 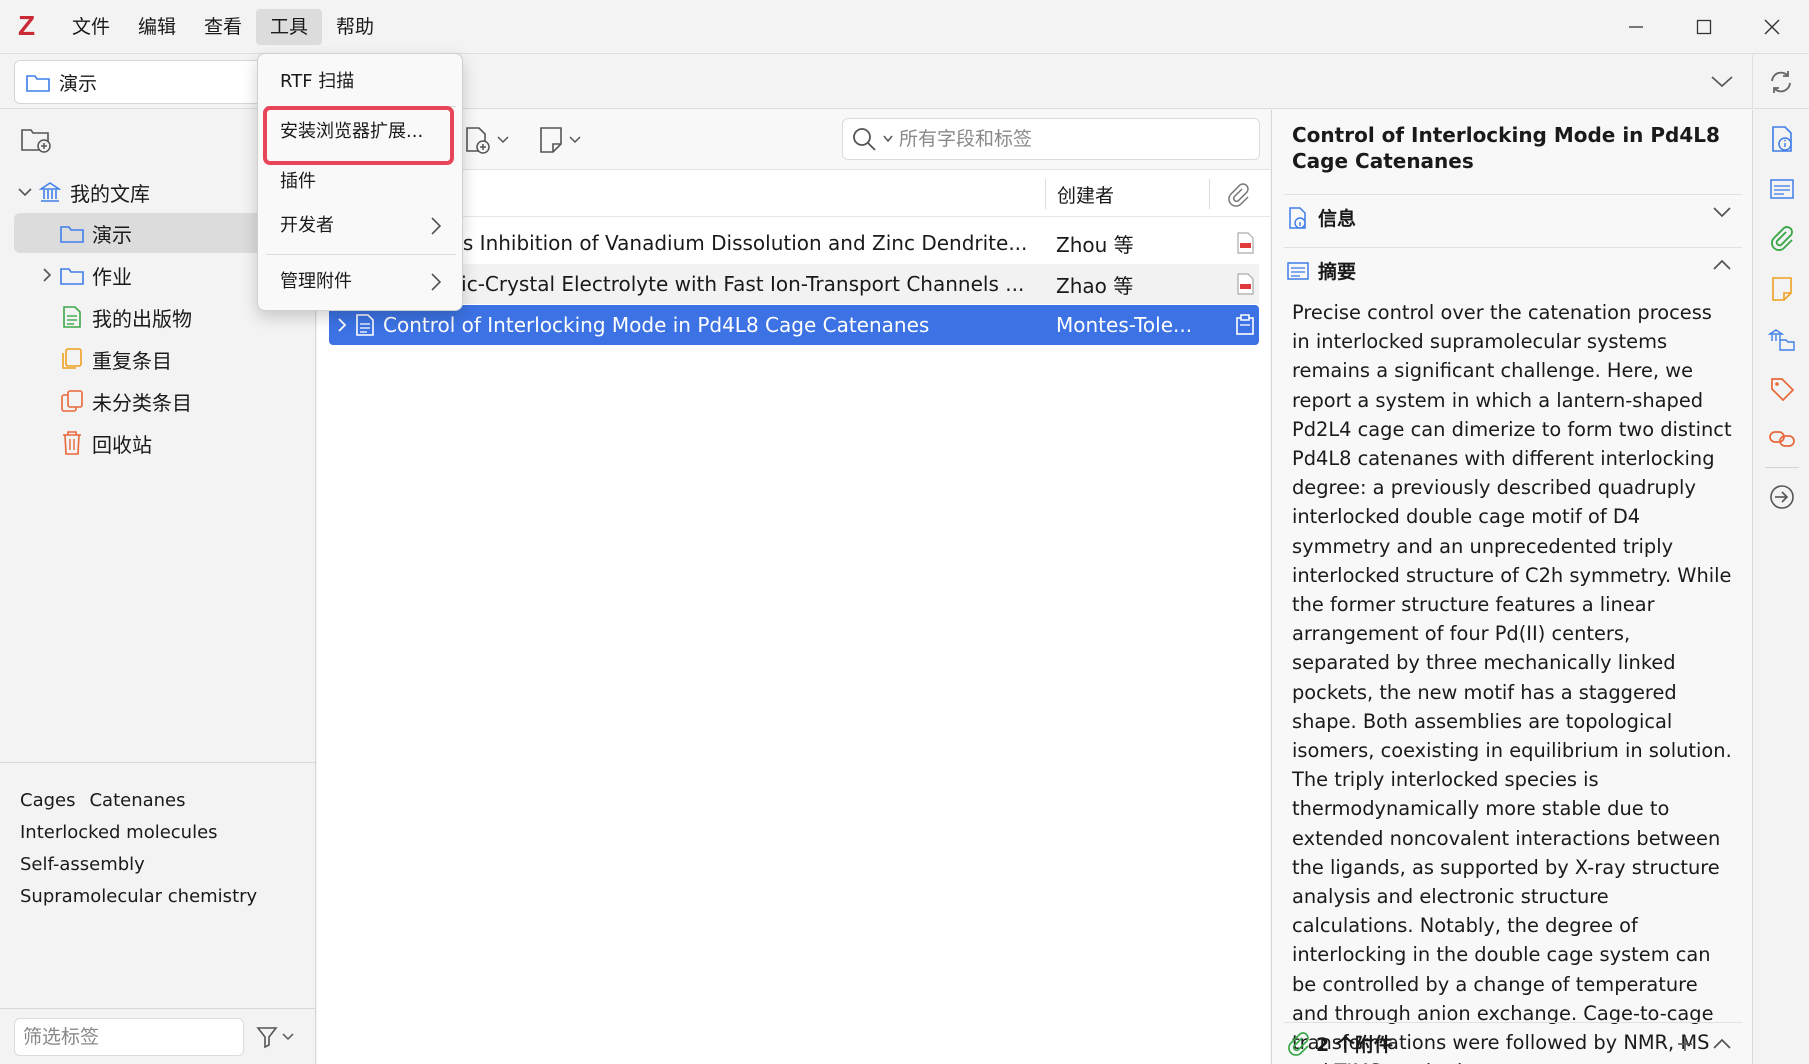 What do you see at coordinates (361, 226) in the screenshot?
I see `menu-item-developer: 开发者` at bounding box center [361, 226].